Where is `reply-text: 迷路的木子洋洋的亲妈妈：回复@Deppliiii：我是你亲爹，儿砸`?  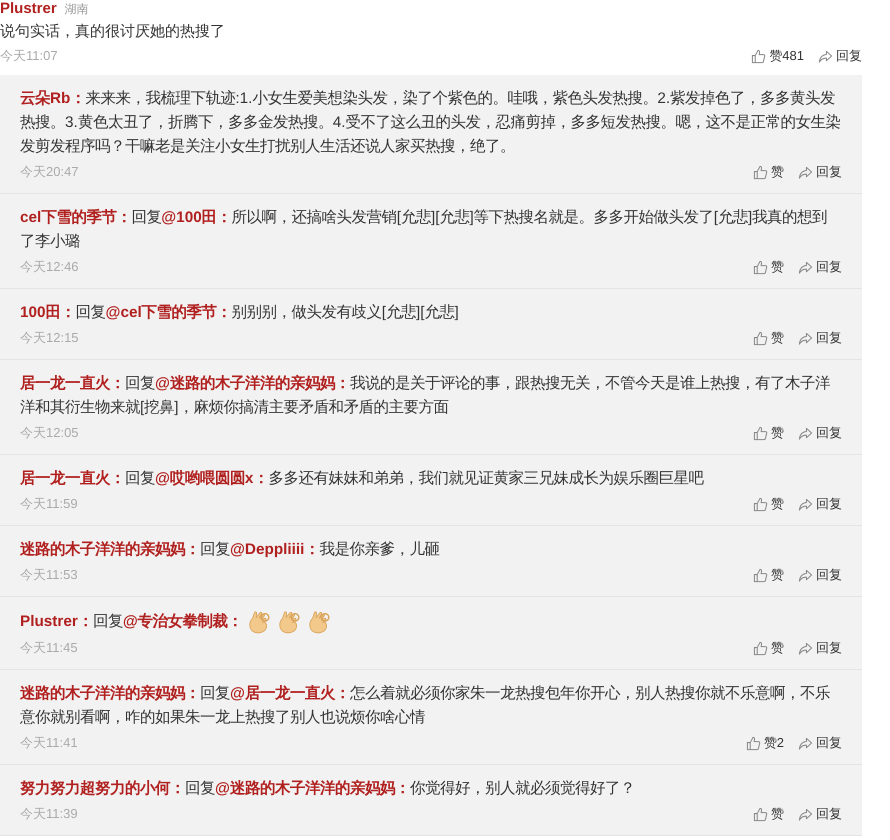 reply-text: 迷路的木子洋洋的亲妈妈：回复@Deppliiii：我是你亲爹，儿砸 is located at coordinates (230, 550).